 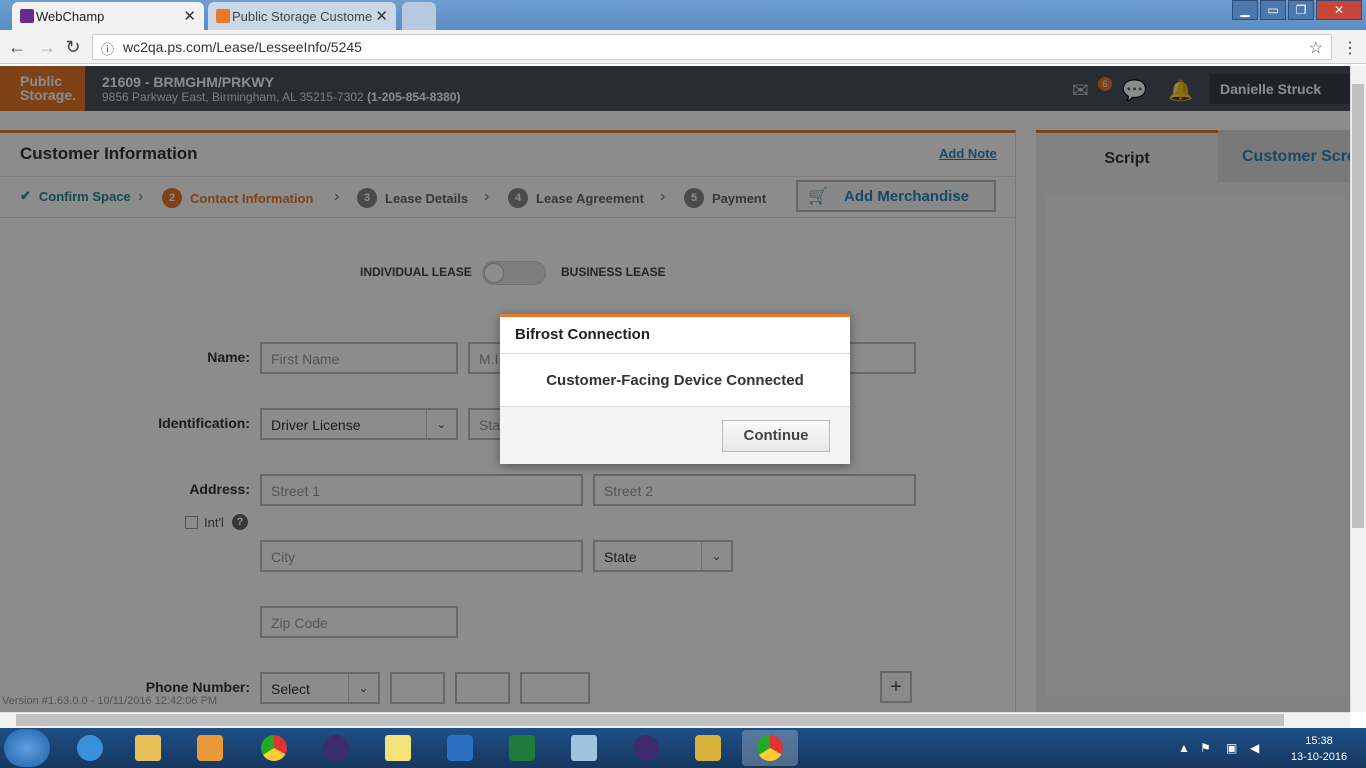 What do you see at coordinates (460, 748) in the screenshot?
I see `lync-icon` at bounding box center [460, 748].